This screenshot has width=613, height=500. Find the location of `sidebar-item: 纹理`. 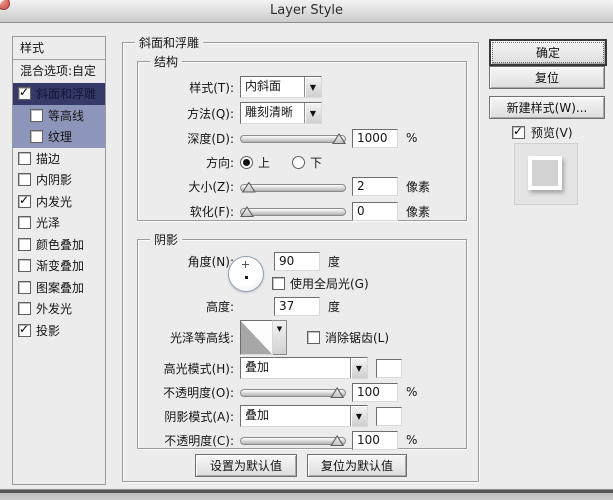

sidebar-item: 纹理 is located at coordinates (59, 137).